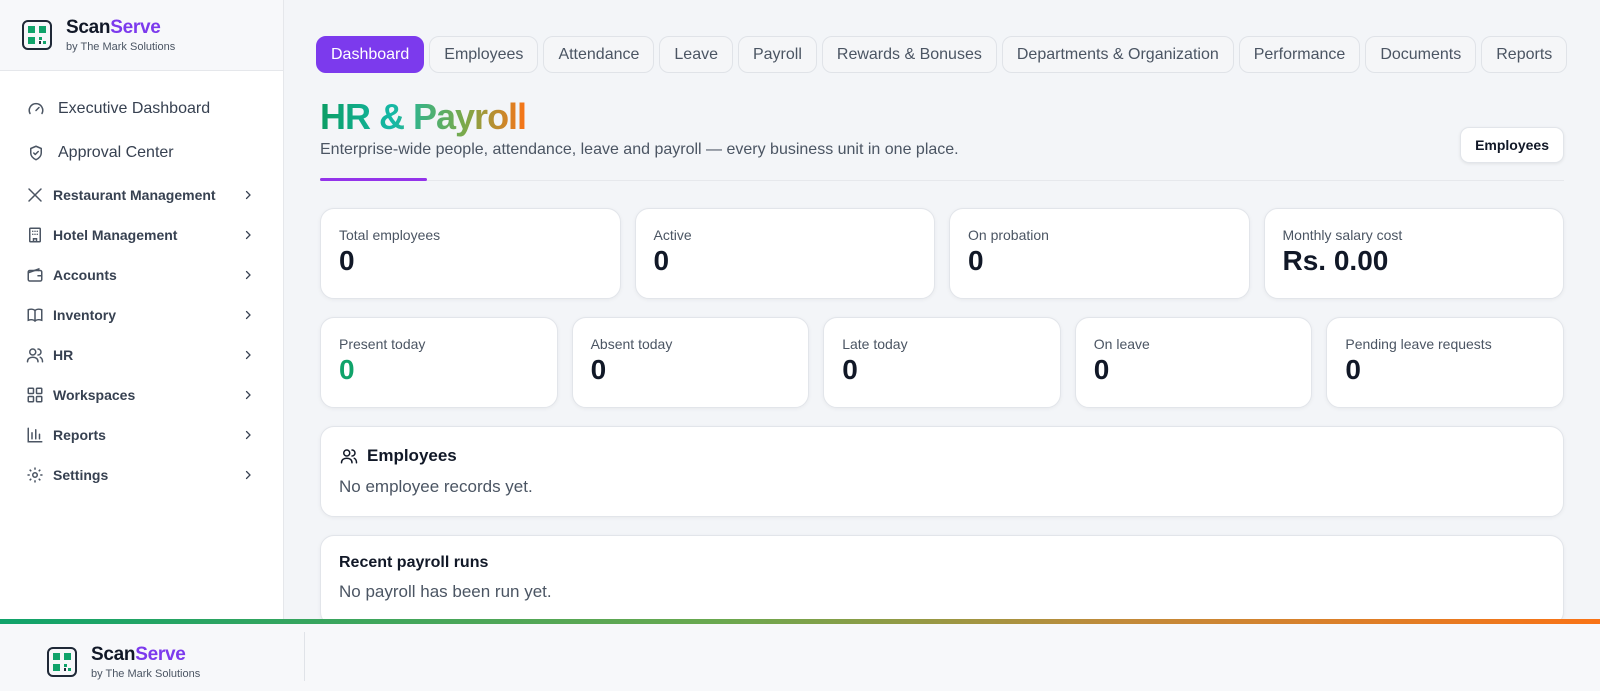 Image resolution: width=1600 pixels, height=691 pixels. I want to click on sidebar-item-label: Executive Dashboard, so click(134, 108).